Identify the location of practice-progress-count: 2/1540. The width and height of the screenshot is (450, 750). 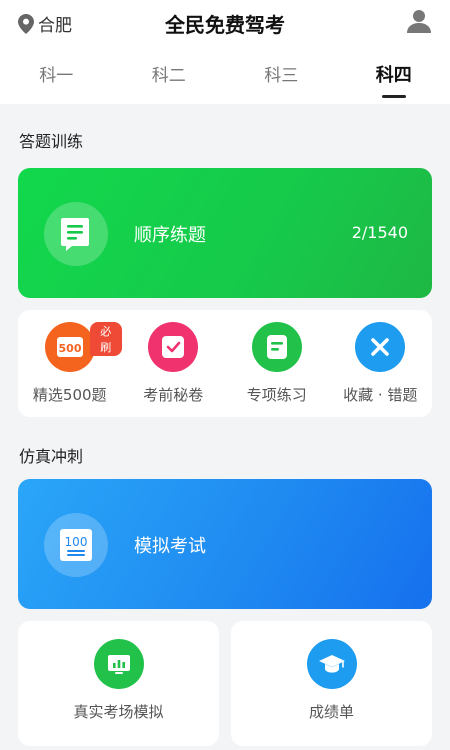
(379, 232).